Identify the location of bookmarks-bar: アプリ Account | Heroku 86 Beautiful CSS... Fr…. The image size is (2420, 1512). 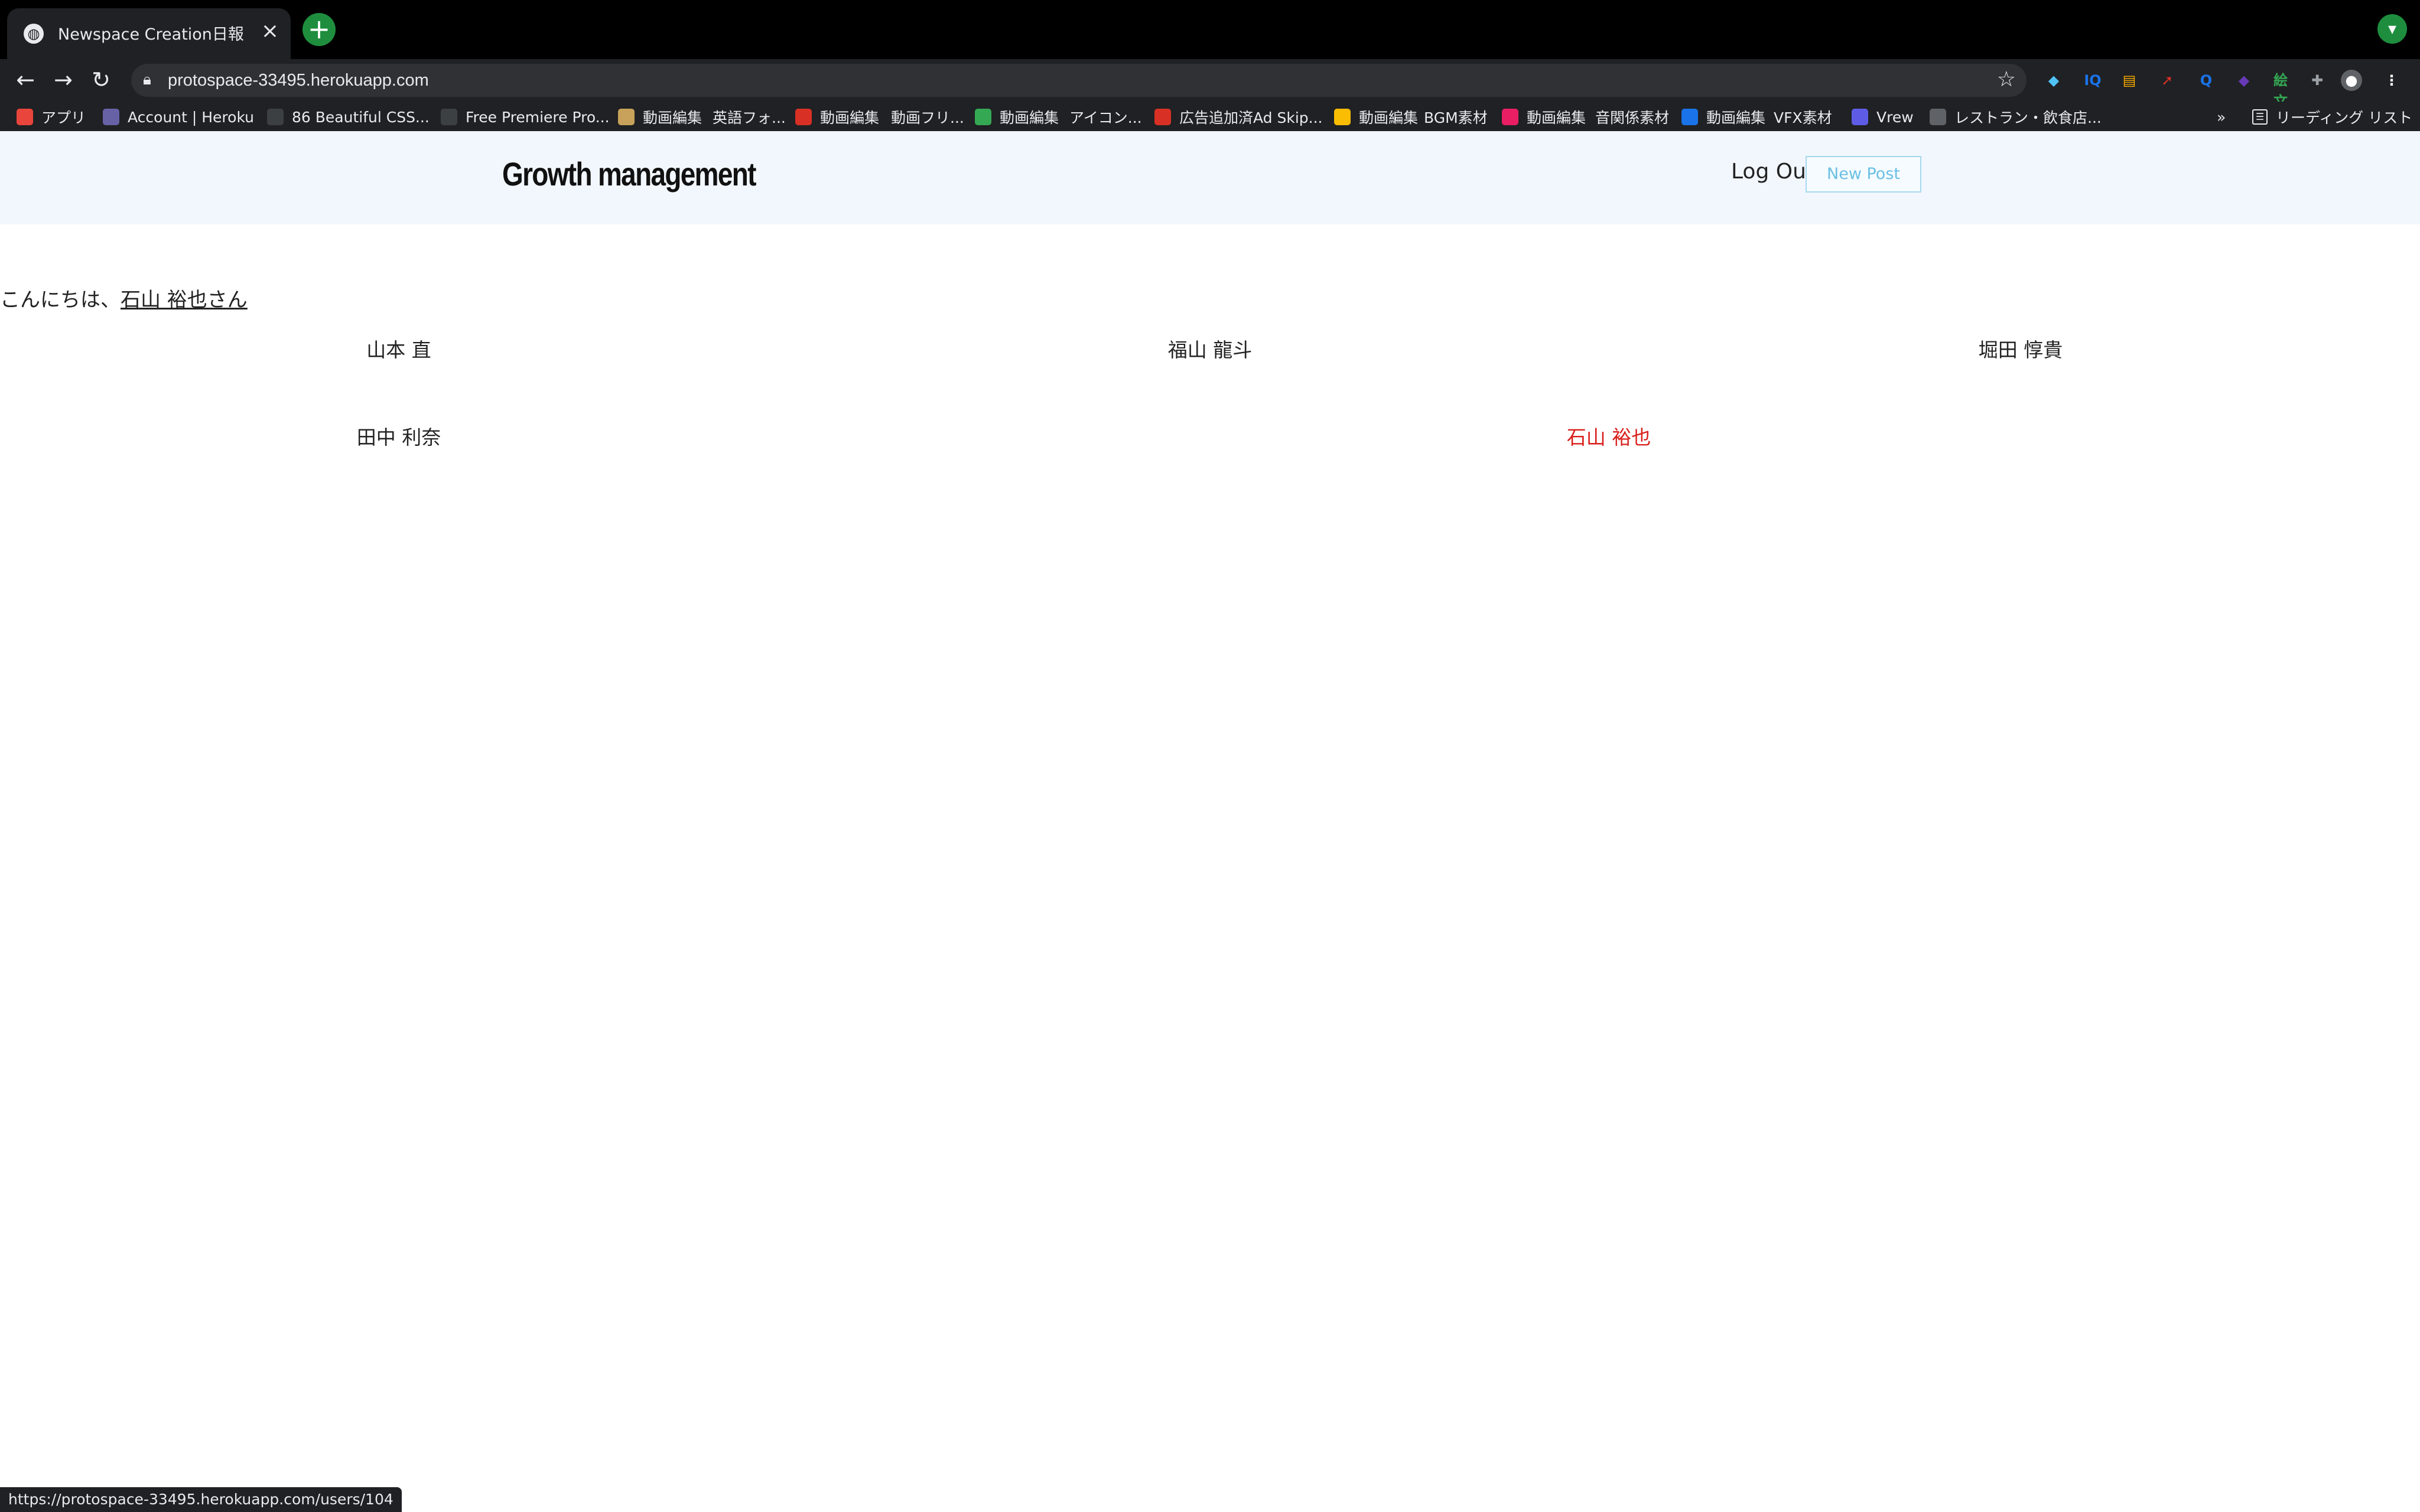
(1210, 116).